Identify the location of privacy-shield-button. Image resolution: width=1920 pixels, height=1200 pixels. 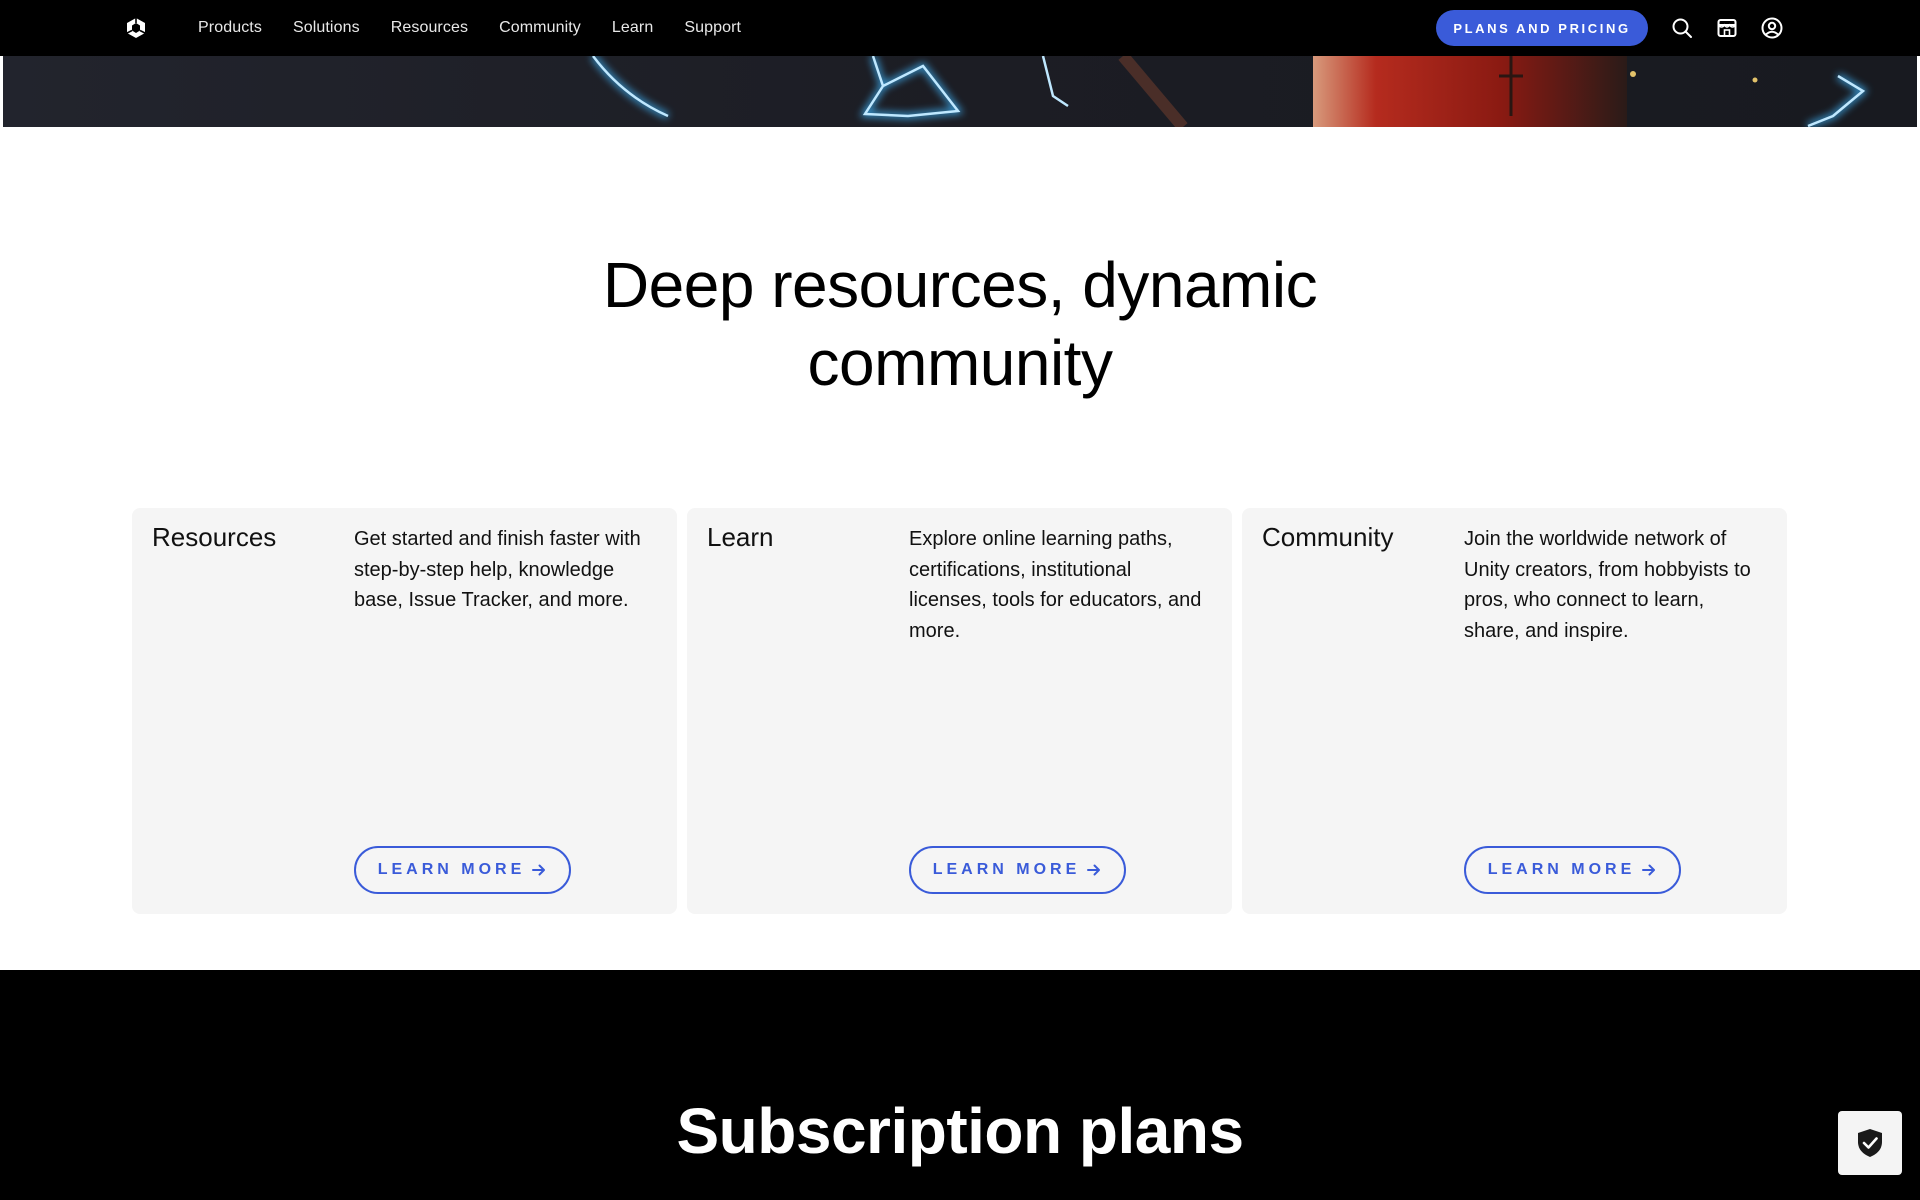
(1870, 1143).